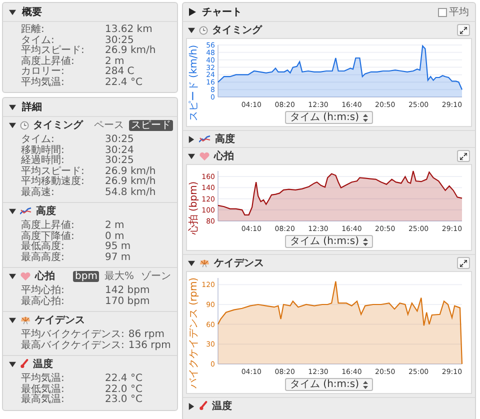 This screenshot has height=419, width=480. I want to click on field-value: 97 m, so click(118, 257).